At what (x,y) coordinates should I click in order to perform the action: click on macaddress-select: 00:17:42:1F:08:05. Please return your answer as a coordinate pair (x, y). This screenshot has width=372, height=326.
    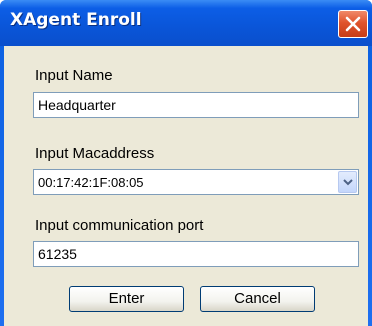
    Looking at the image, I should click on (196, 182).